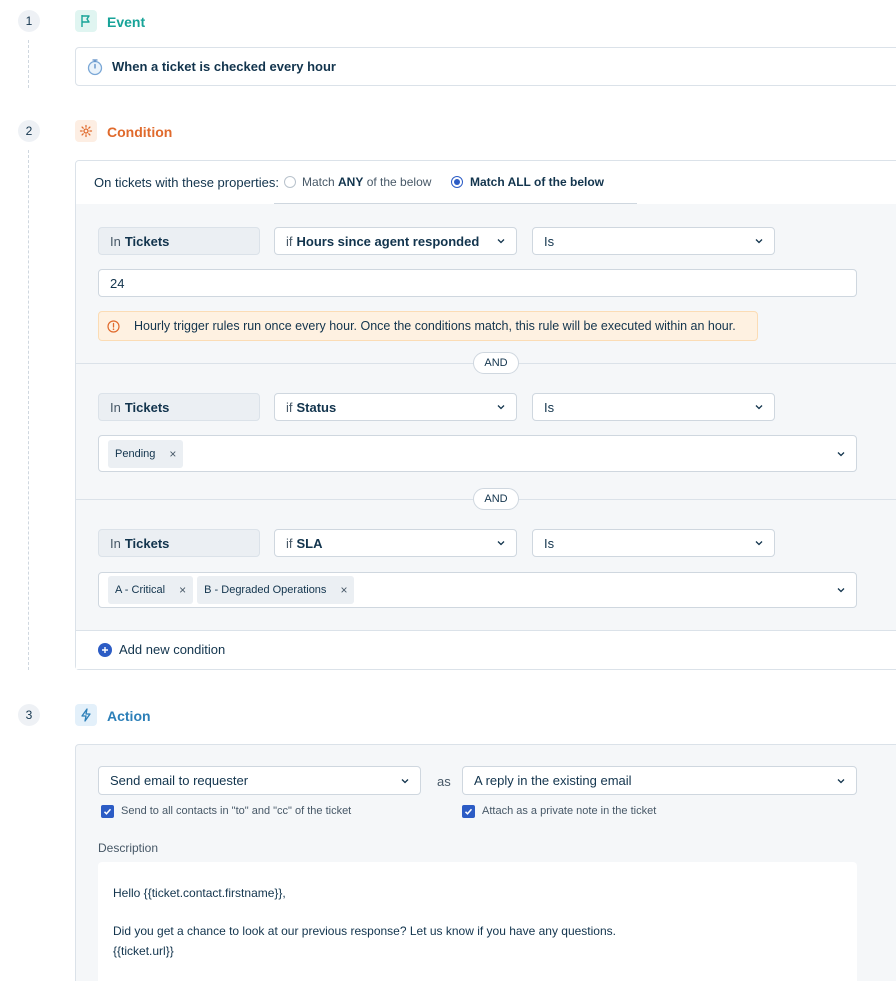  What do you see at coordinates (126, 22) in the screenshot?
I see `step-title-event: Event` at bounding box center [126, 22].